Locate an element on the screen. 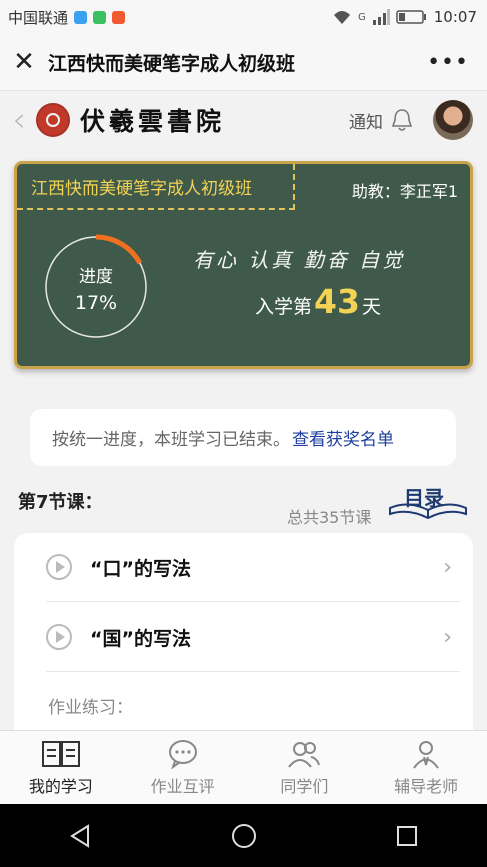  open-book-icon is located at coordinates (428, 511).